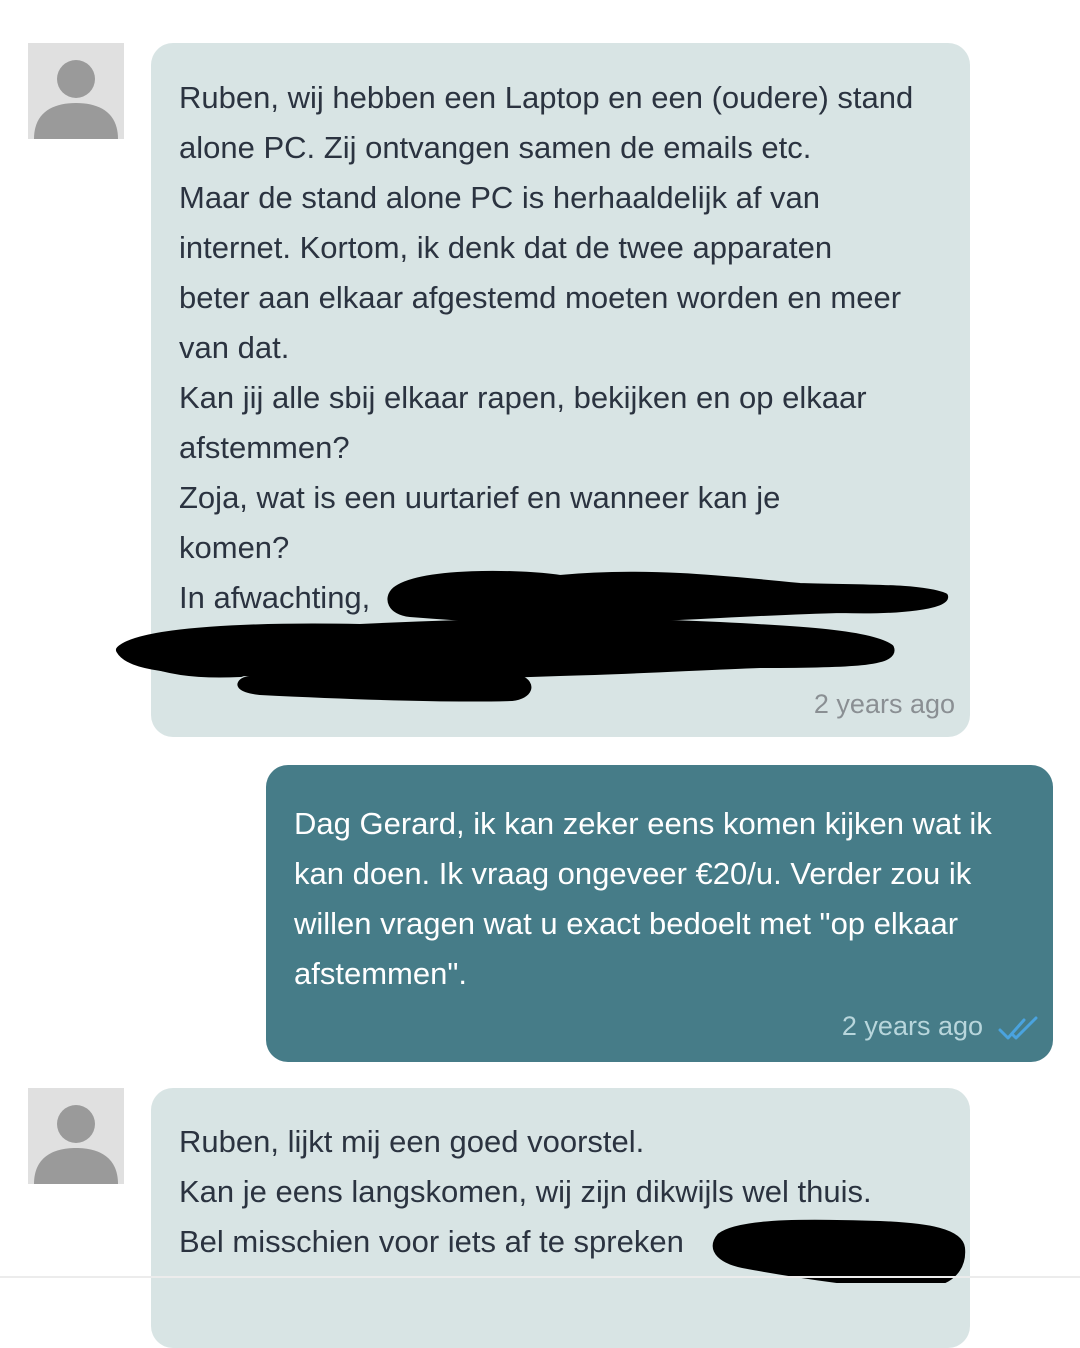  Describe the element at coordinates (1018, 1028) in the screenshot. I see `double-check-icon` at that location.